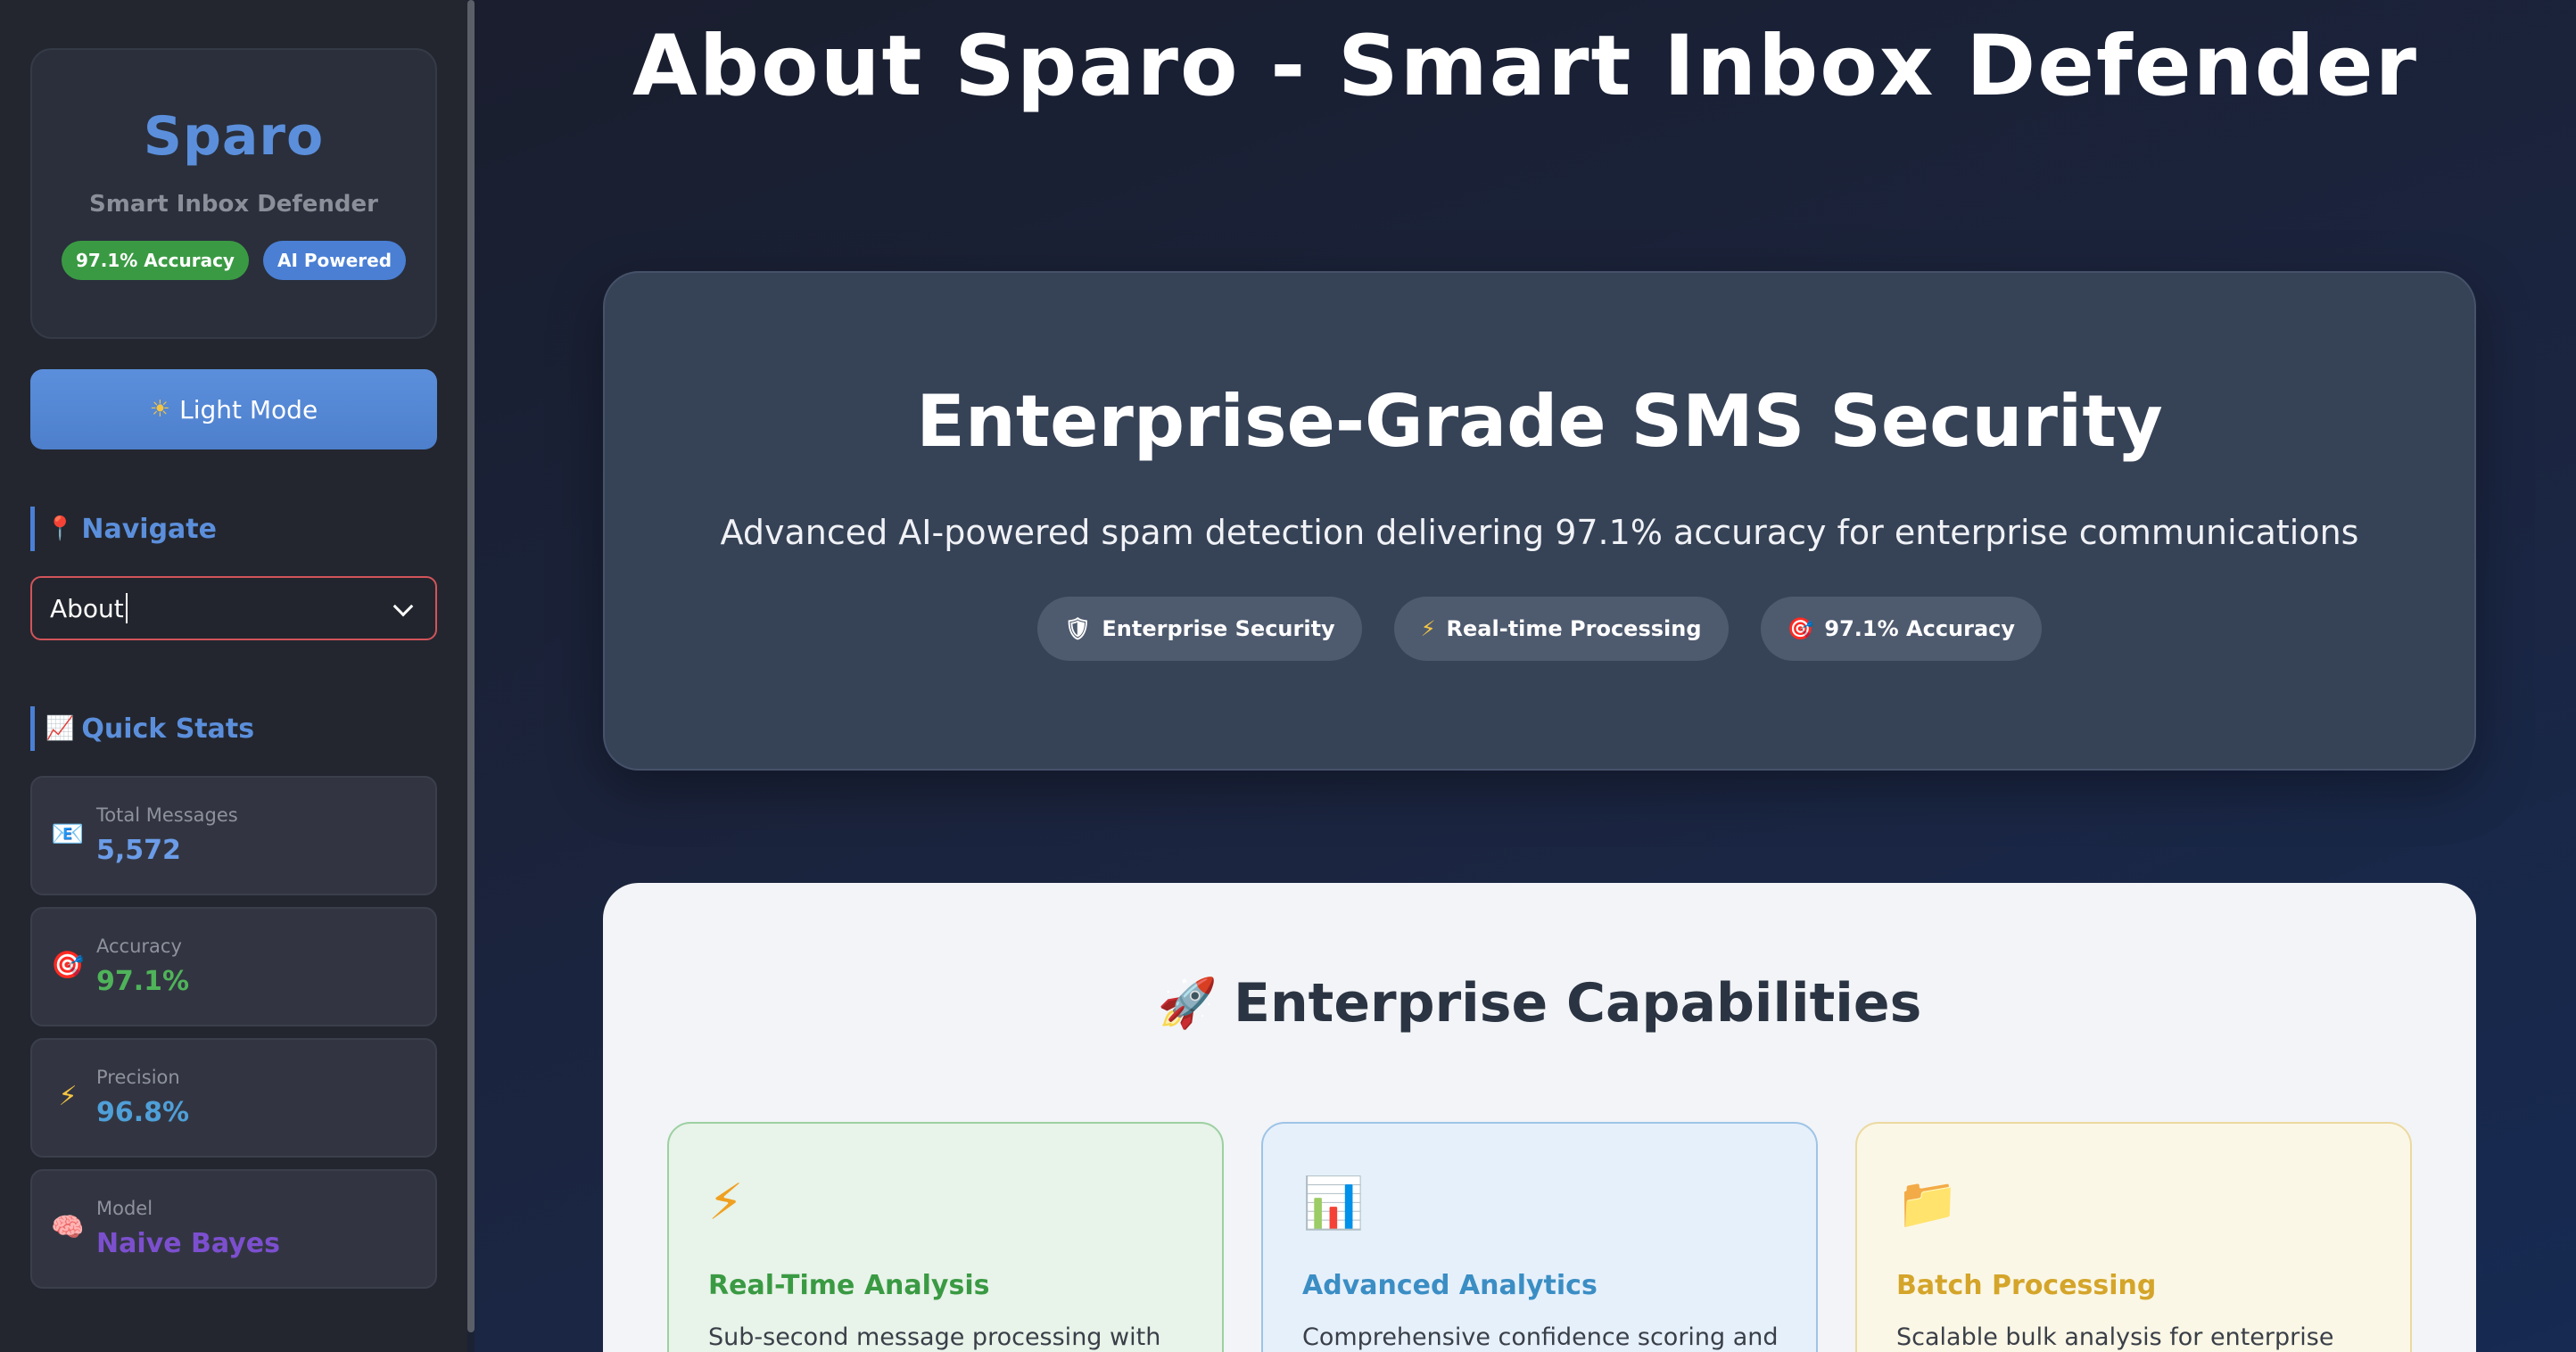  Describe the element at coordinates (155, 260) in the screenshot. I see `accuracy-badge: 97.1% Accuracy` at that location.